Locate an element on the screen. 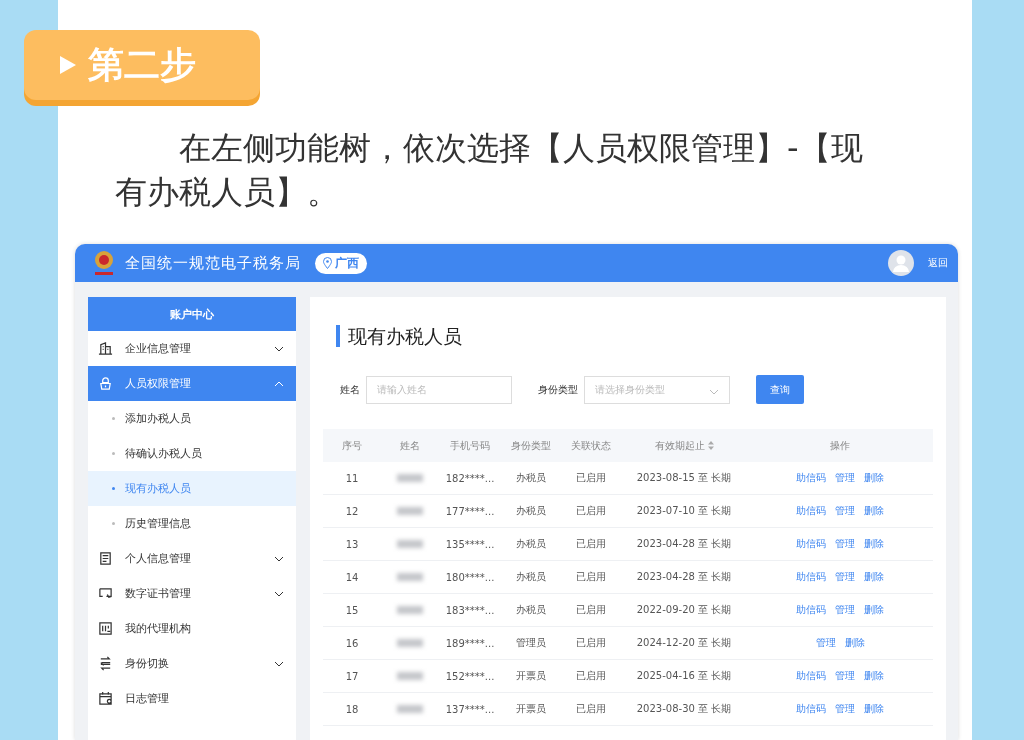 The image size is (1024, 740). name-label: 姓名 is located at coordinates (350, 389).